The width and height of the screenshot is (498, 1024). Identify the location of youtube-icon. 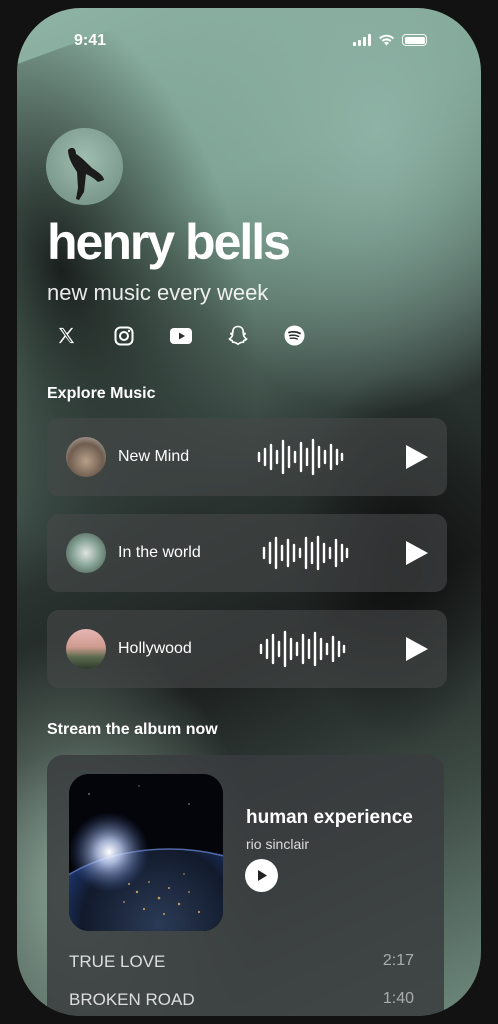
(180, 335).